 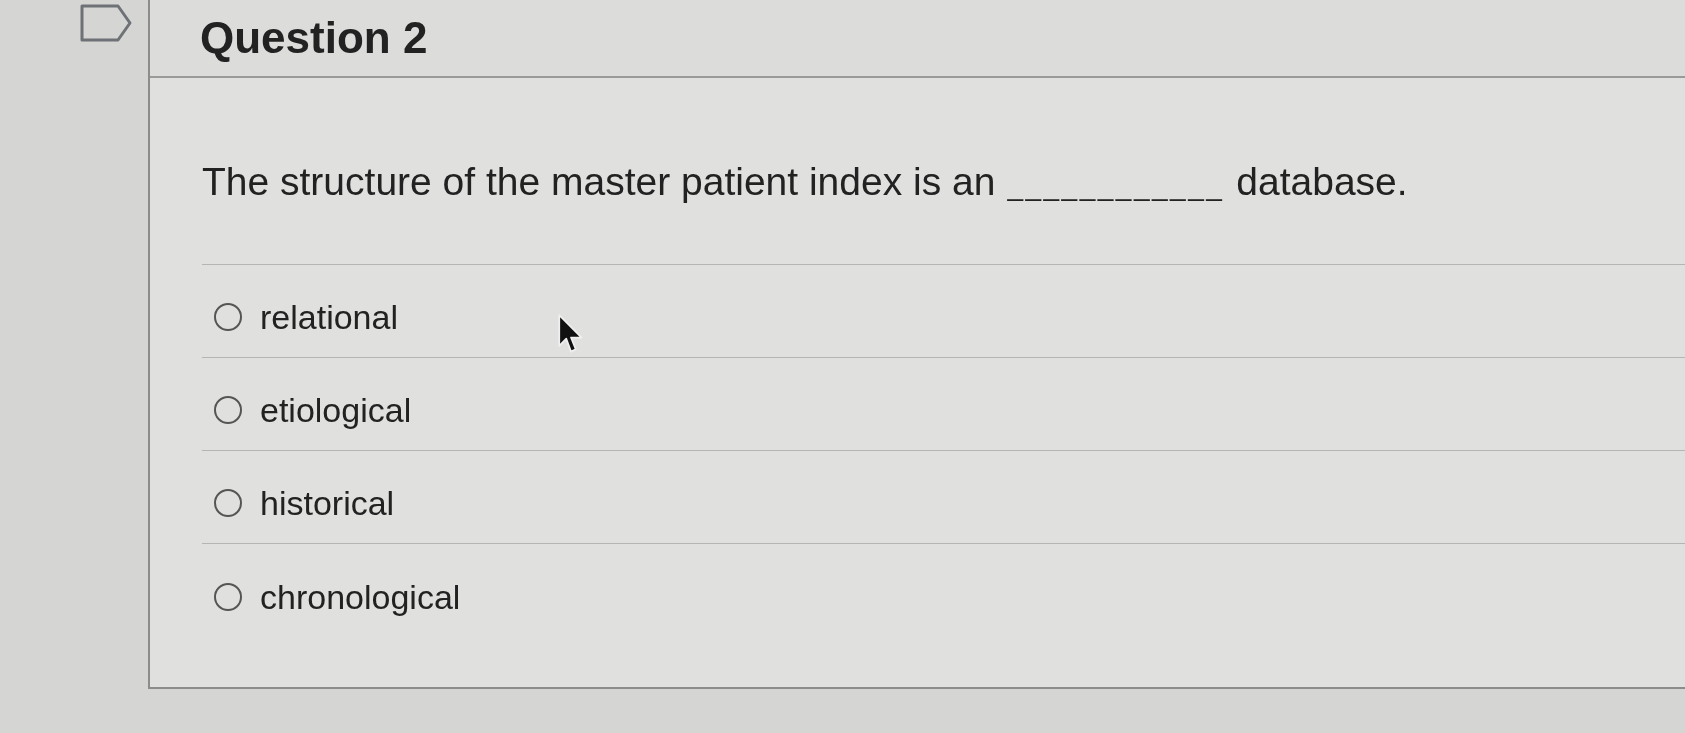 What do you see at coordinates (360, 596) in the screenshot?
I see `option-label: chronological` at bounding box center [360, 596].